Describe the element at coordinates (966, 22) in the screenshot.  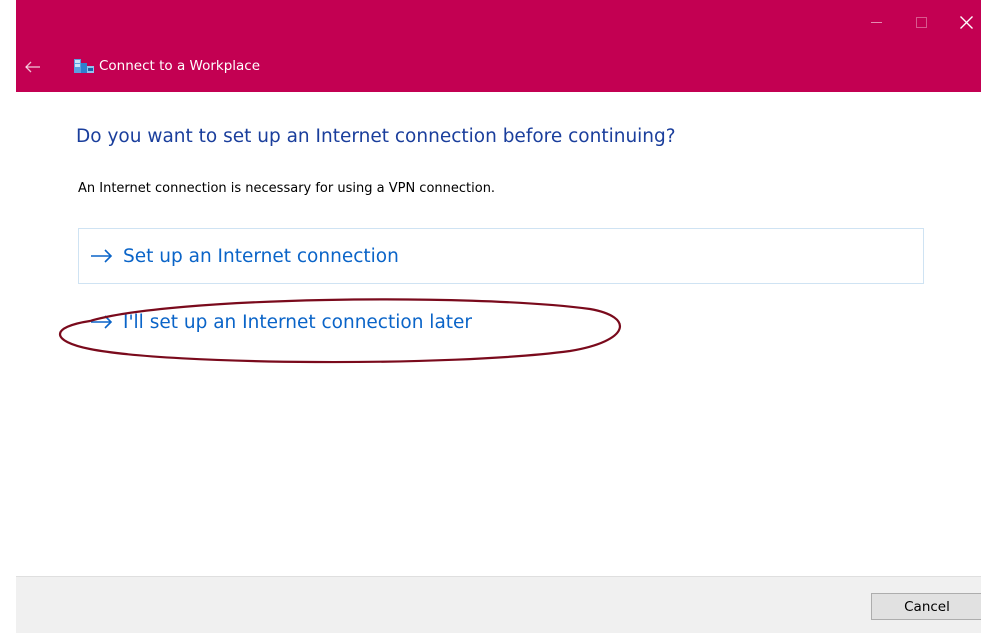
I see `close-icon` at that location.